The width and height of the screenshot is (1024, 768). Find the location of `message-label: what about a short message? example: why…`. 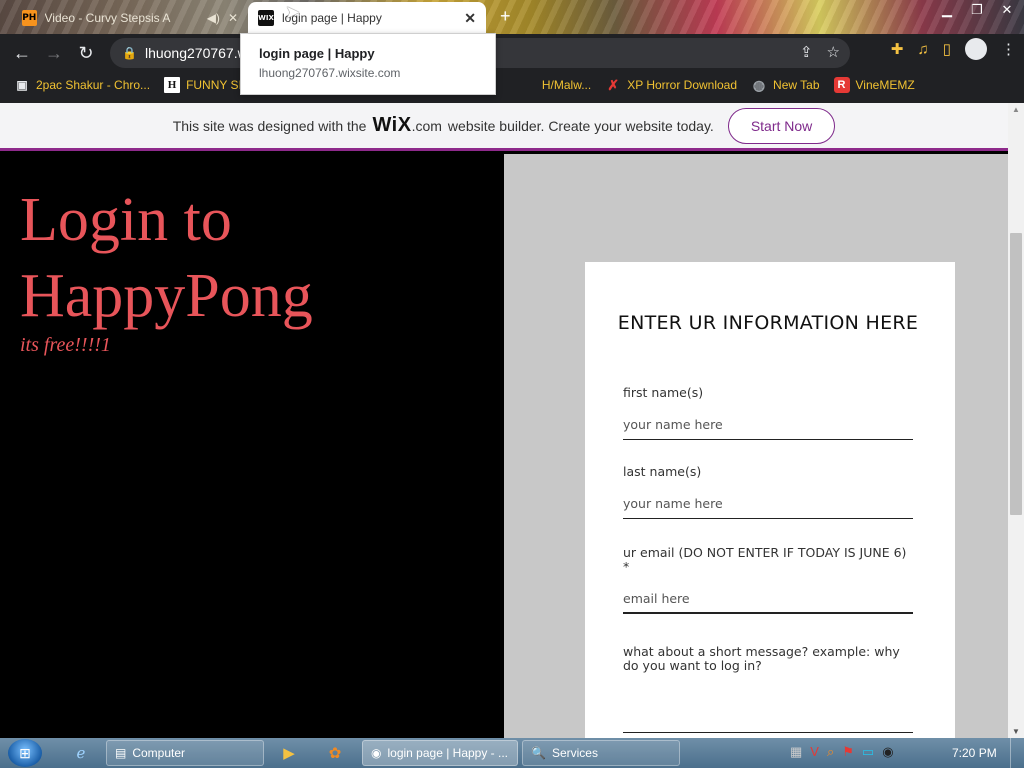

message-label: what about a short message? example: why… is located at coordinates (761, 658).